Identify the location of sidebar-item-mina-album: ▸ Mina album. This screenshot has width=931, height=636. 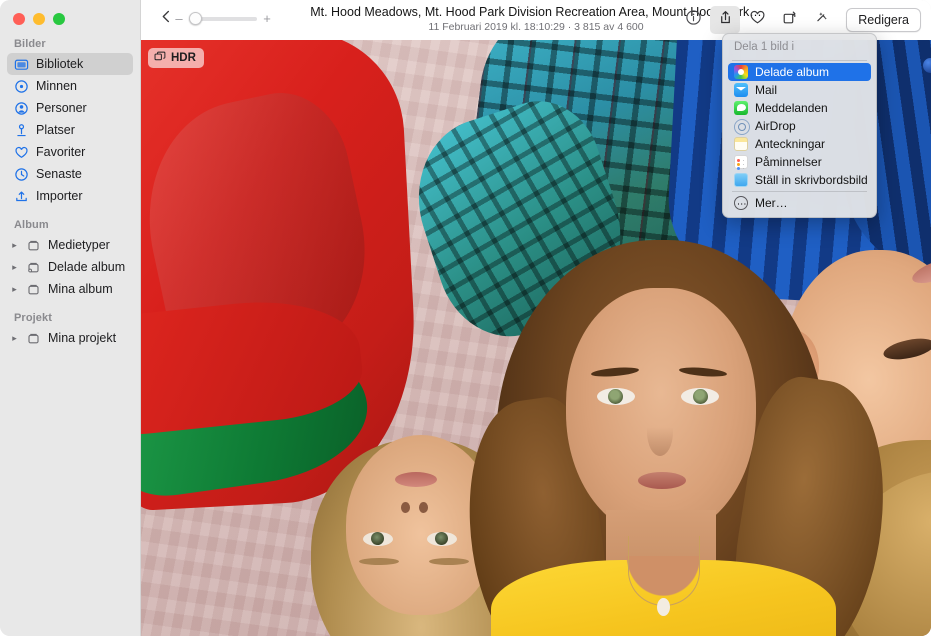
(70, 289).